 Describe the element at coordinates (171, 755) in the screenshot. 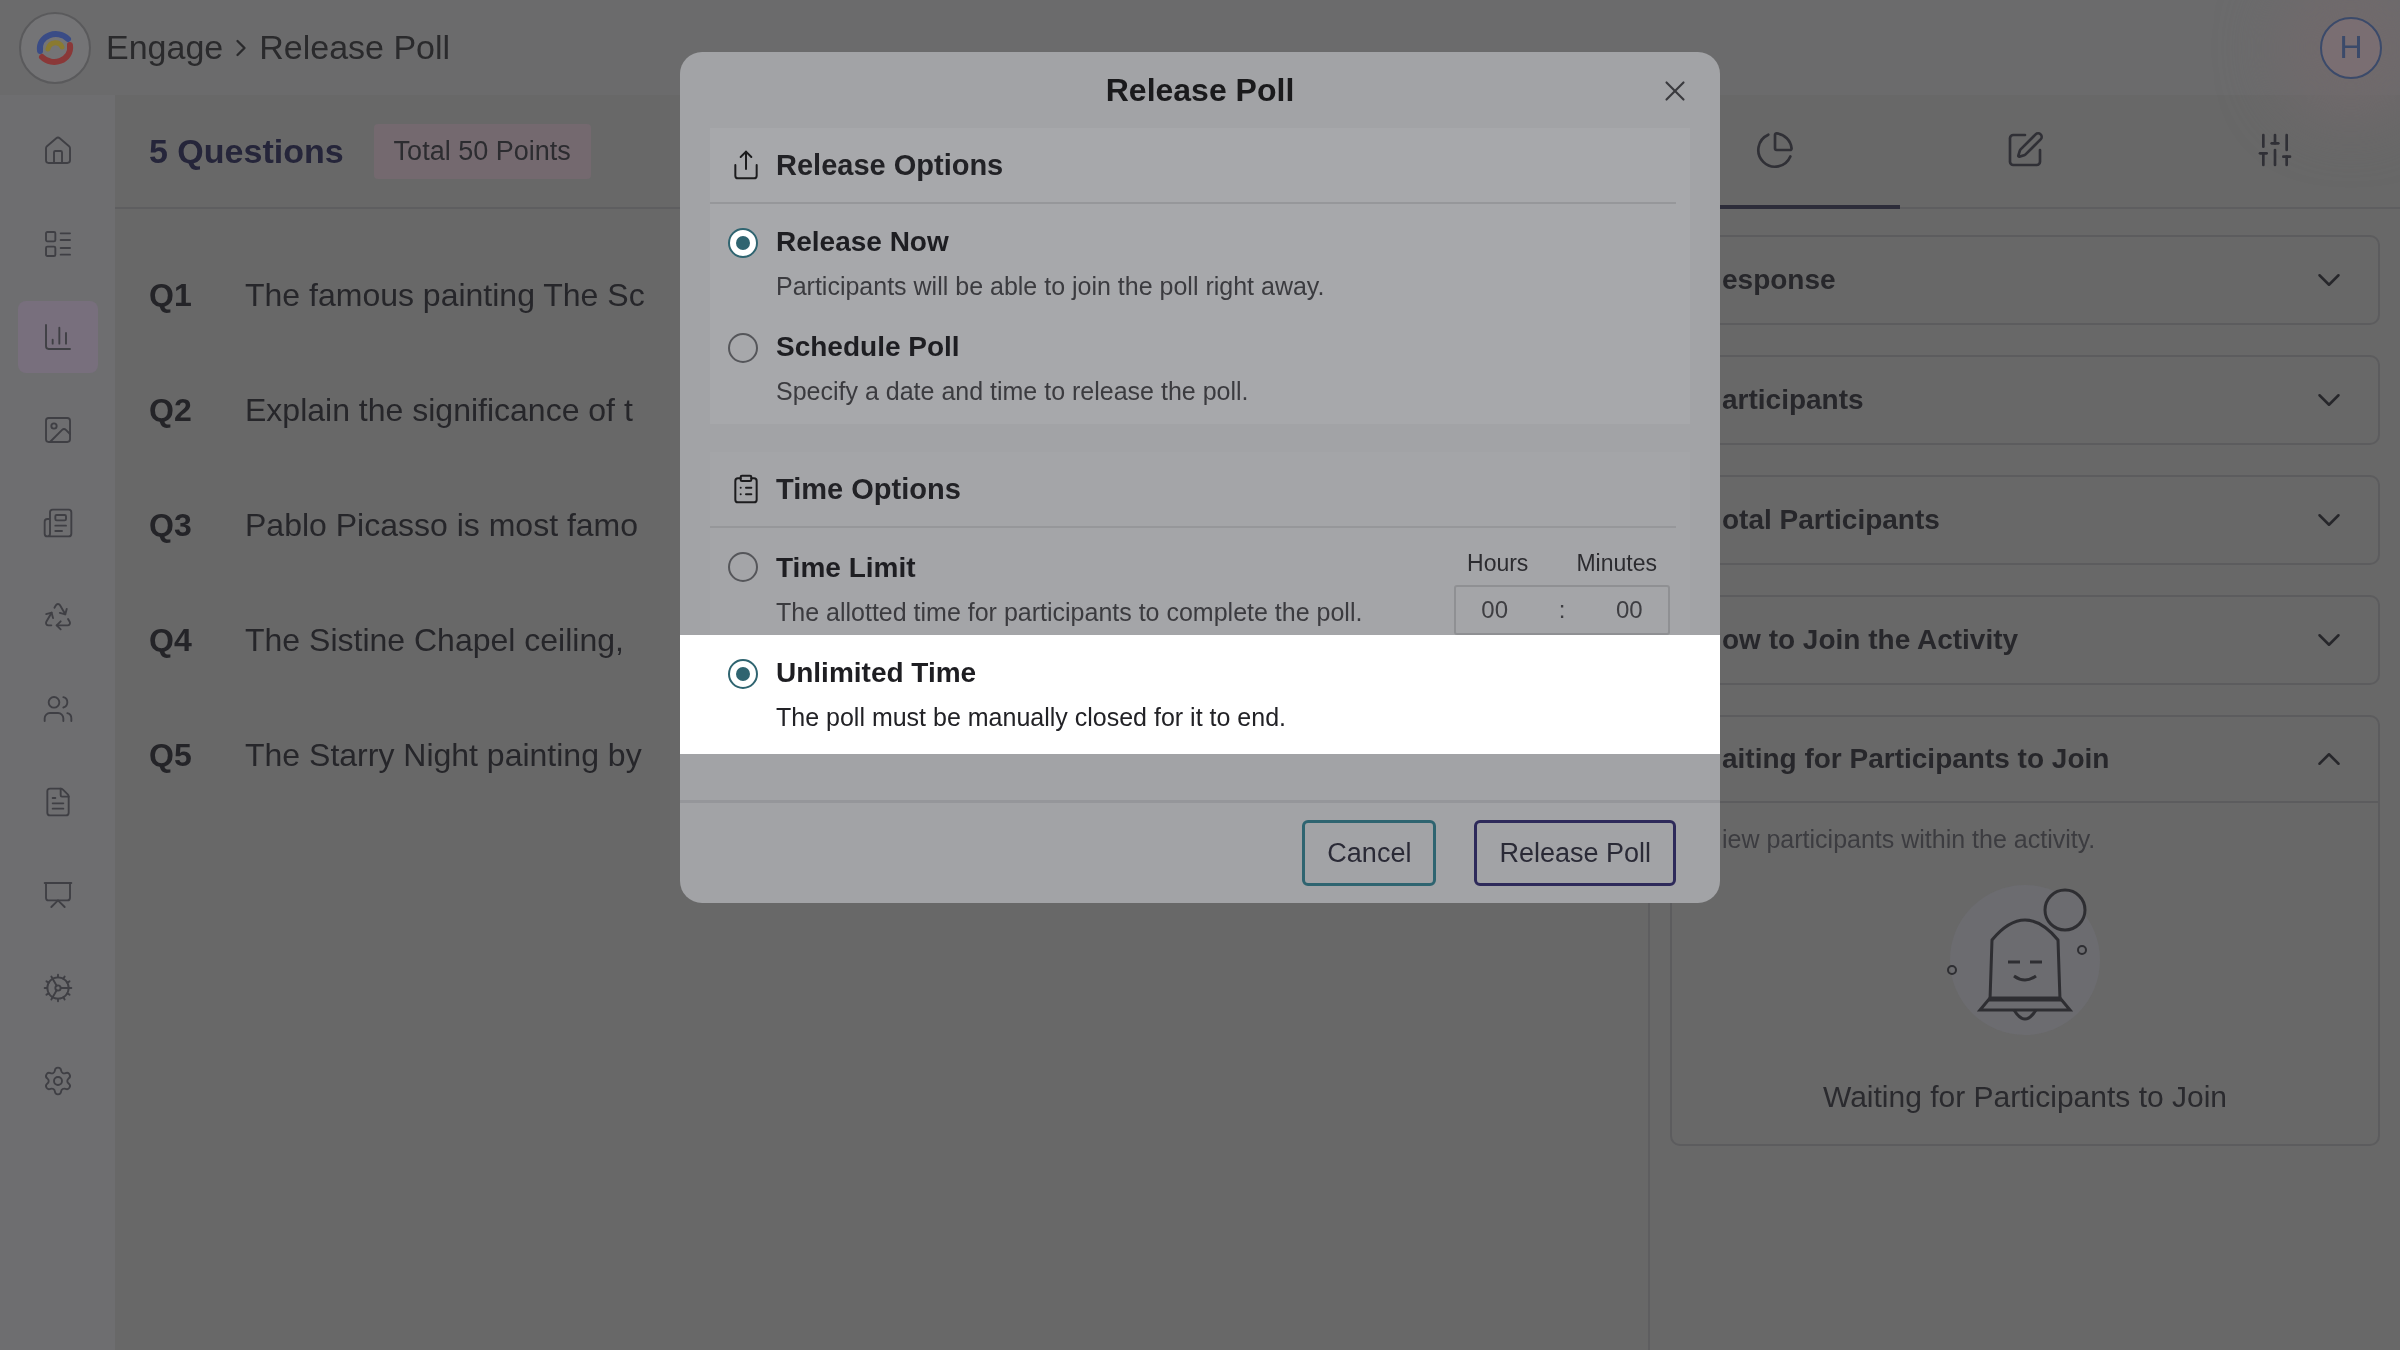

I see `question-number: Q5` at that location.